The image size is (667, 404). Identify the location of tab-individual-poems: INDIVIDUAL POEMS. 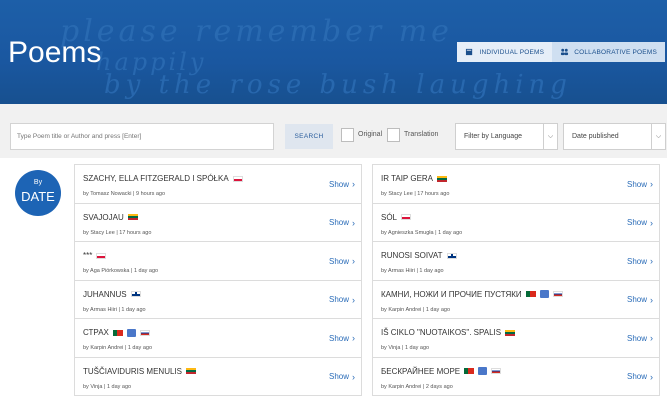
(505, 52).